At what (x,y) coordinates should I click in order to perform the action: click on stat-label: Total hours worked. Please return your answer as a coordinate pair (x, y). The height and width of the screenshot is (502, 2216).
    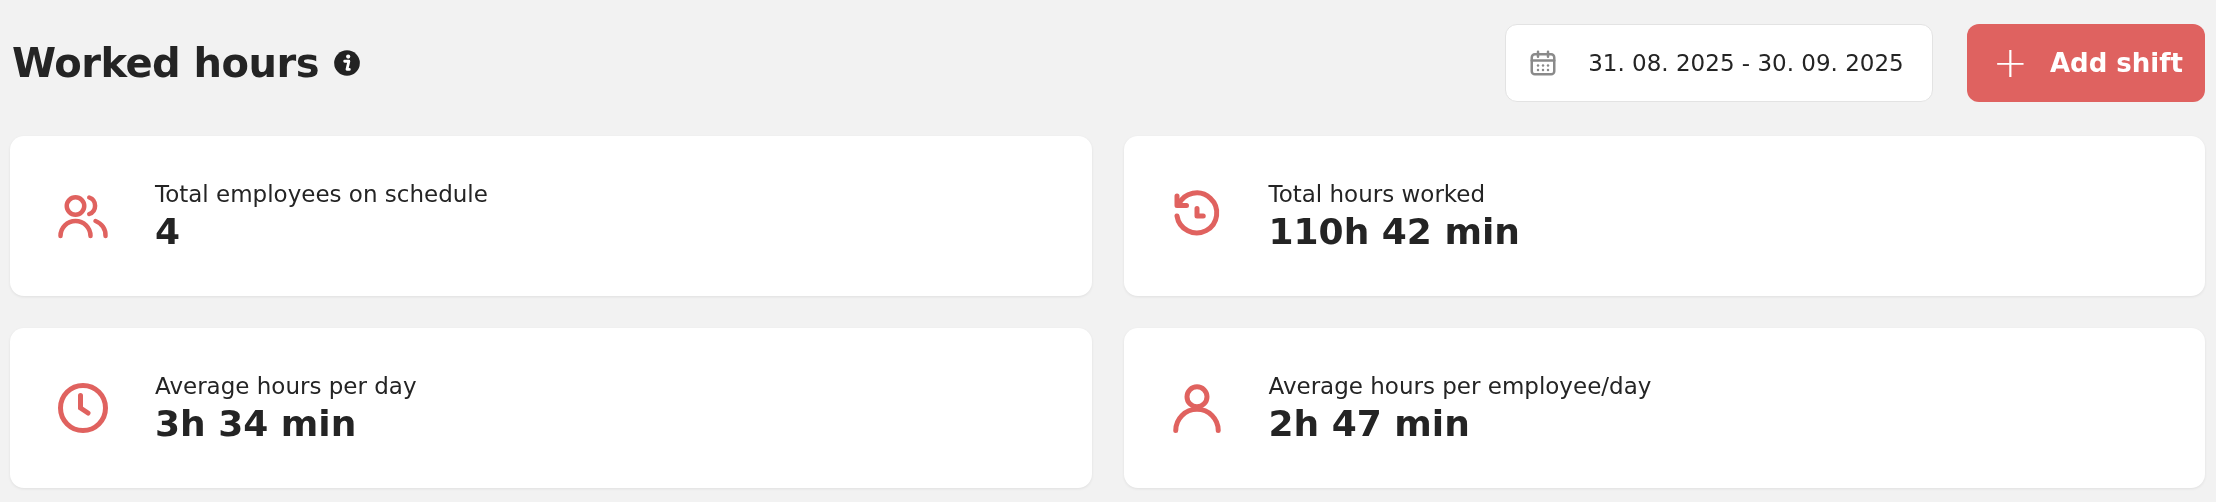
    Looking at the image, I should click on (1377, 193).